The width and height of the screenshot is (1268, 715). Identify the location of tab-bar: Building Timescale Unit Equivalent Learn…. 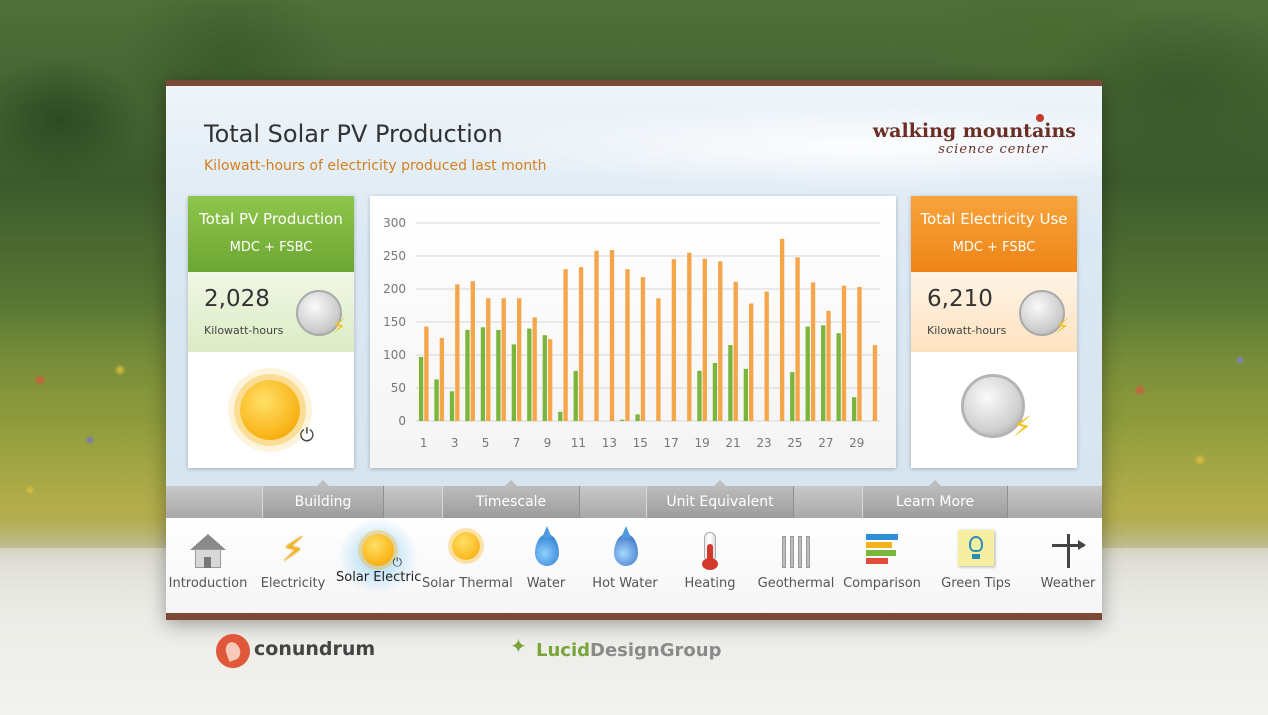
(634, 499).